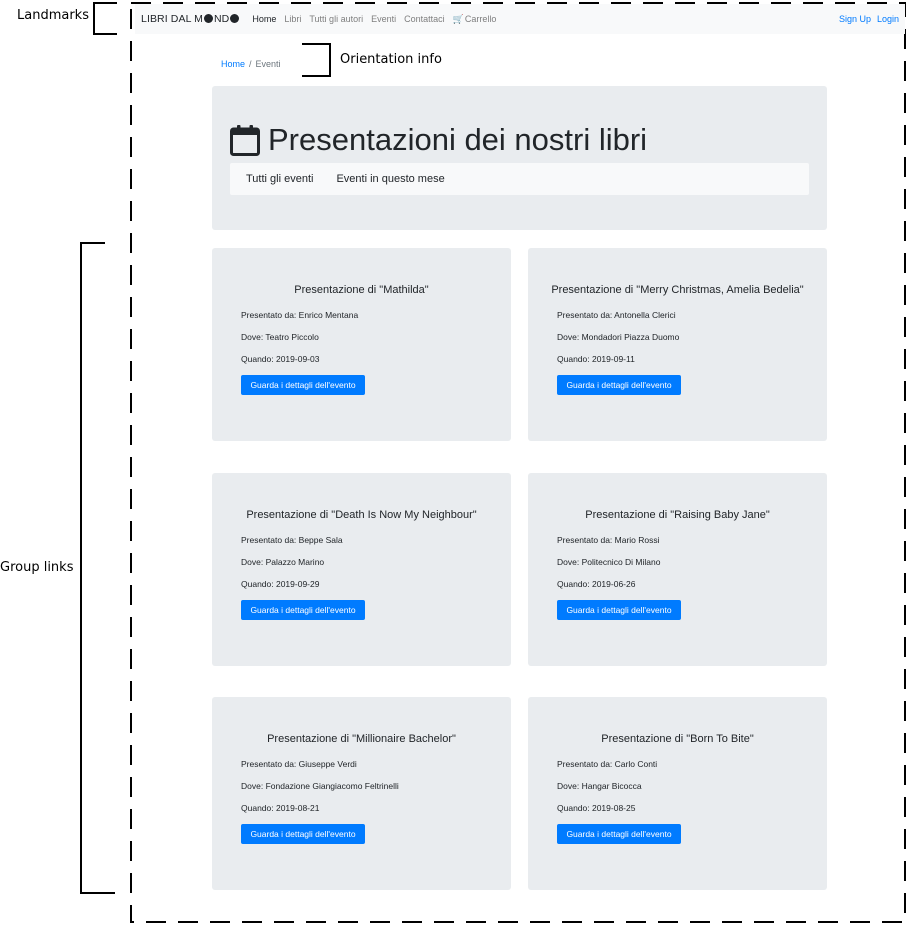  Describe the element at coordinates (458, 18) in the screenshot. I see `cart-icon: 🛒` at that location.